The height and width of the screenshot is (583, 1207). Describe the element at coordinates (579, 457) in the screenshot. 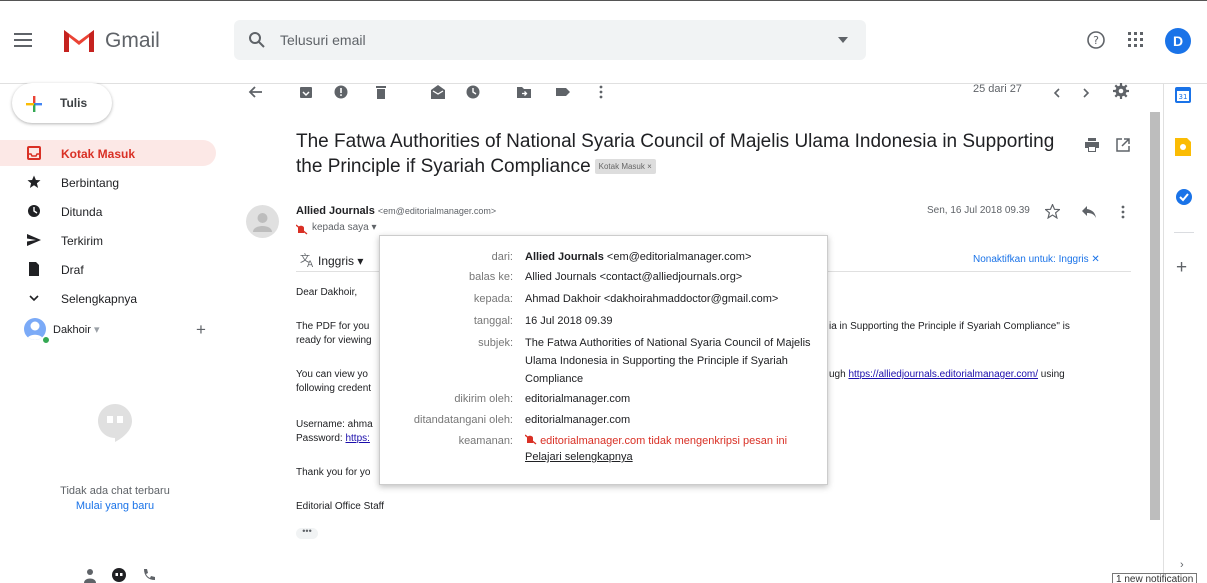

I see `learn-more-link: Pelajari selengkapnya` at that location.